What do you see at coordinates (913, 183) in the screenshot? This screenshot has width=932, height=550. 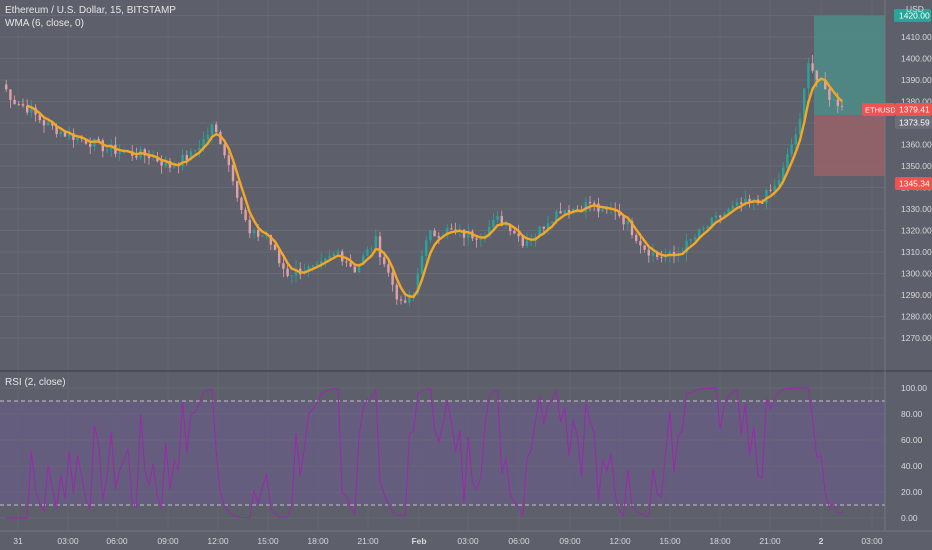 I see `stop-price-tag: 1345.34` at bounding box center [913, 183].